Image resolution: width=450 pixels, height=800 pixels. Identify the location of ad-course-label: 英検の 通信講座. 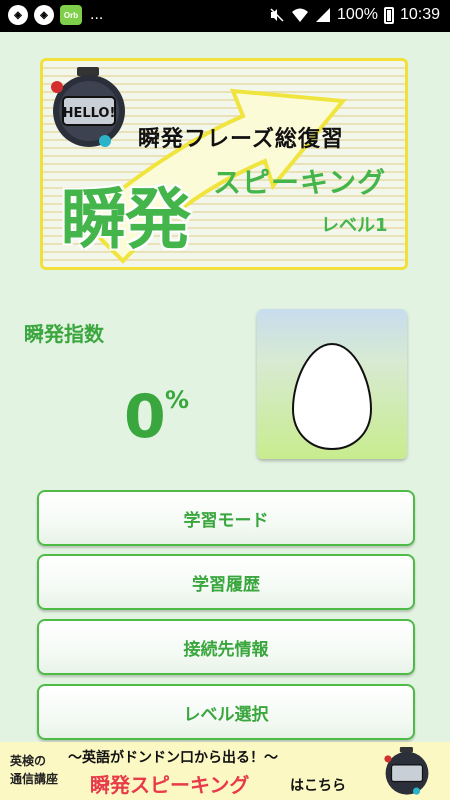
(34, 770).